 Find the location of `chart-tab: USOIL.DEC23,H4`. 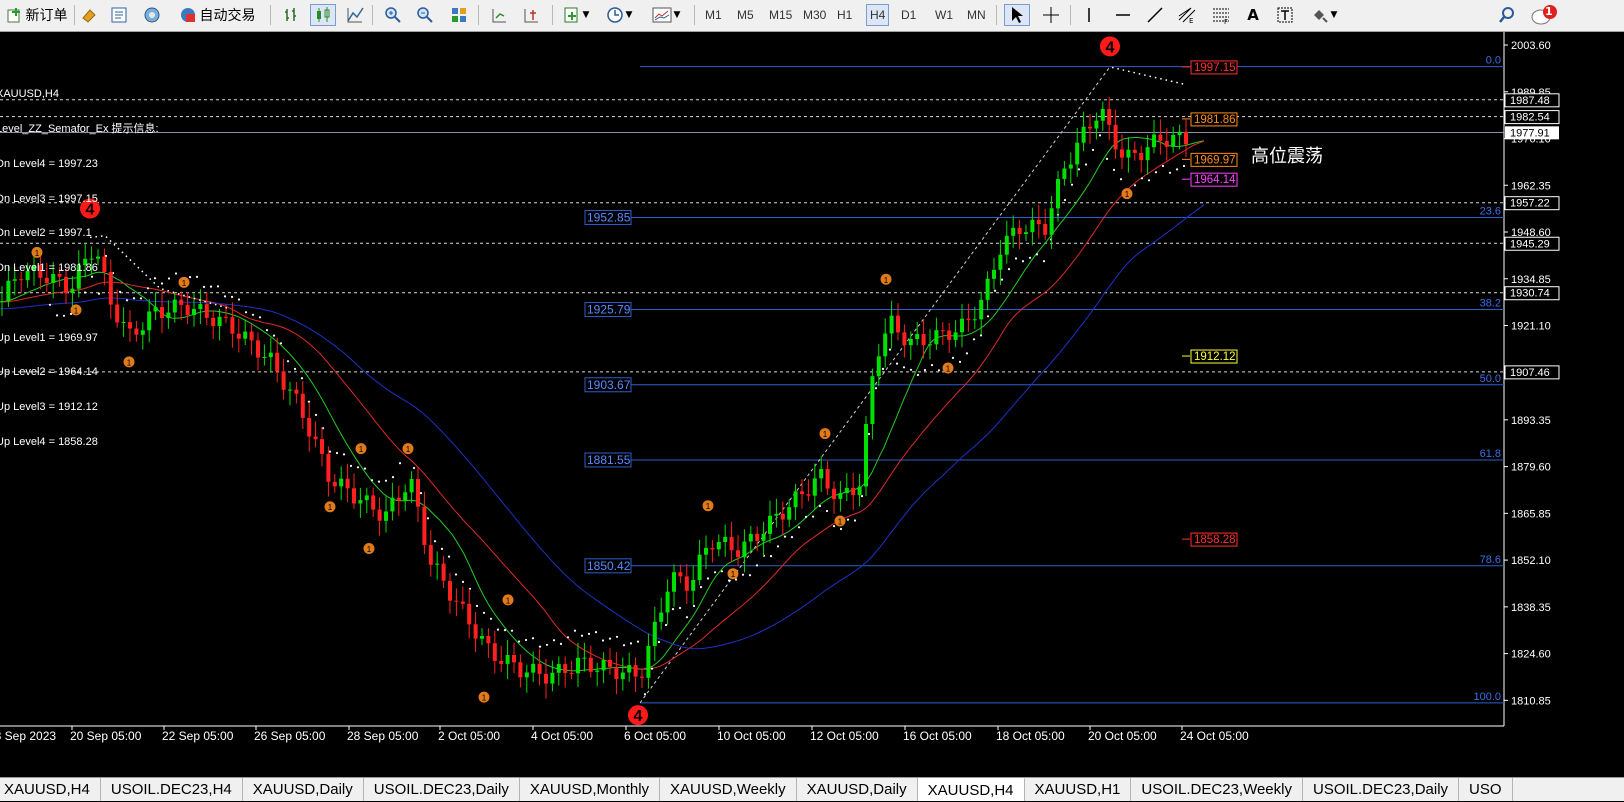

chart-tab: USOIL.DEC23,H4 is located at coordinates (172, 789).